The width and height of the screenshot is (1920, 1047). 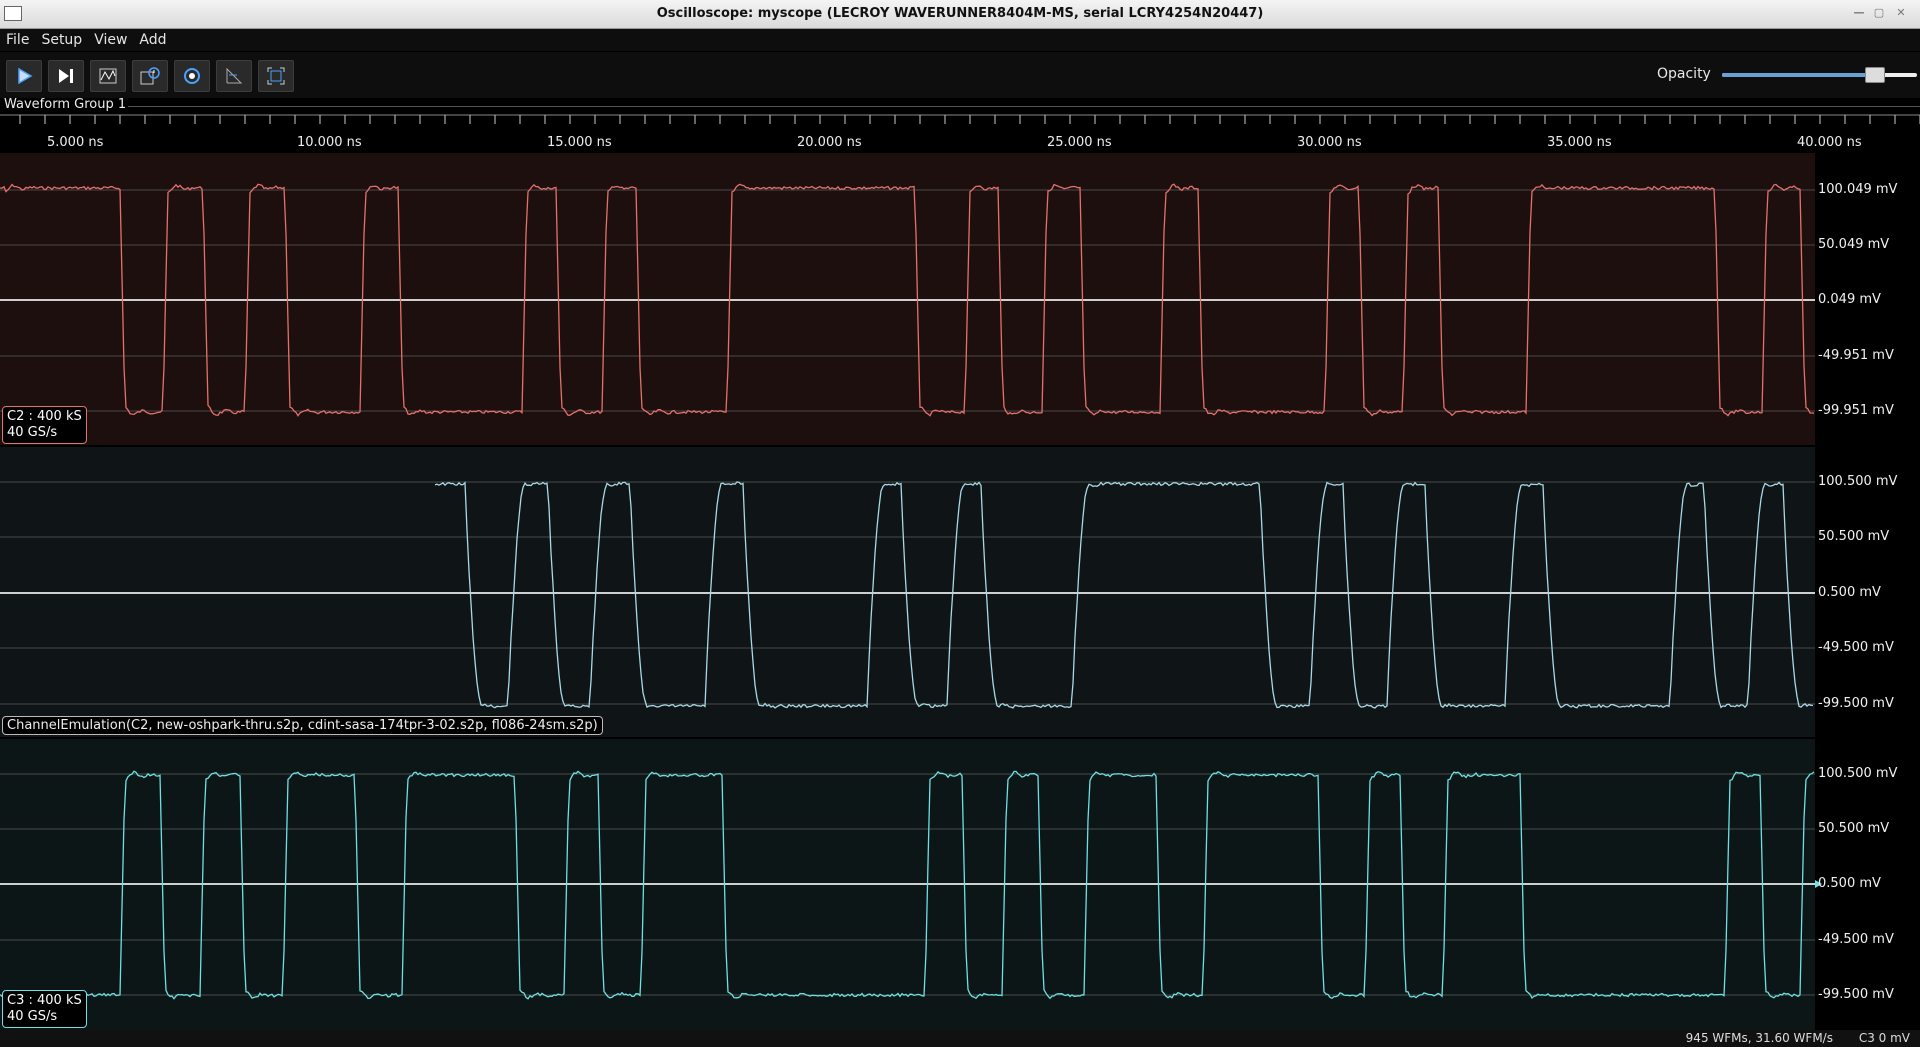 I want to click on time-label-5ns: 5.000 ns, so click(x=75, y=142).